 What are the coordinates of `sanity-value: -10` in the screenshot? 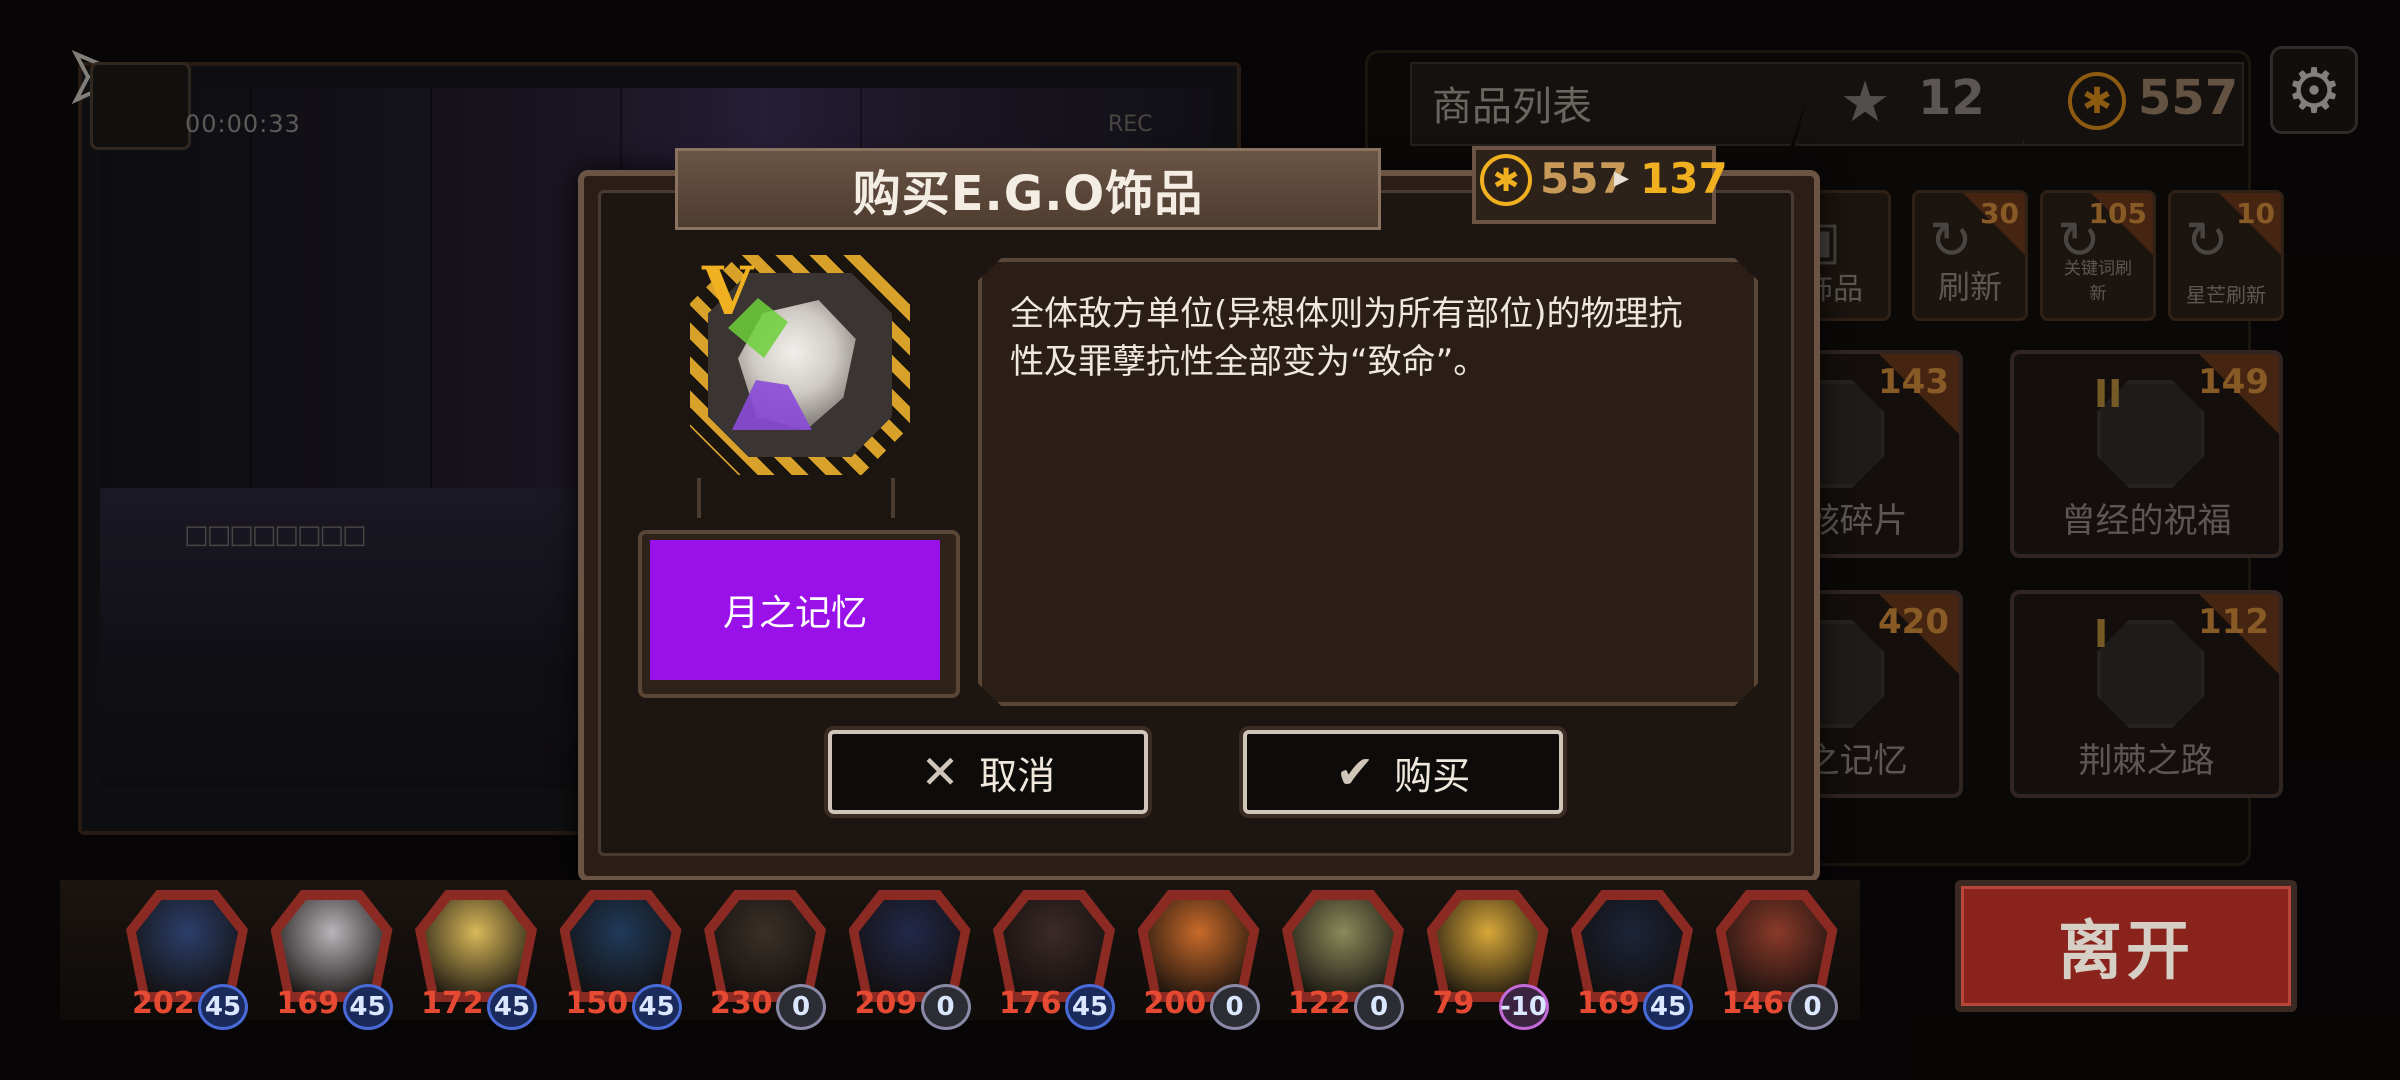 It's located at (1523, 1007).